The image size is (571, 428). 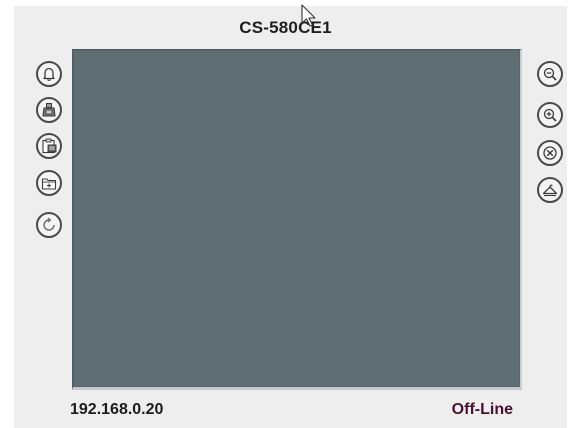 I want to click on zoom-in-button, so click(x=550, y=115).